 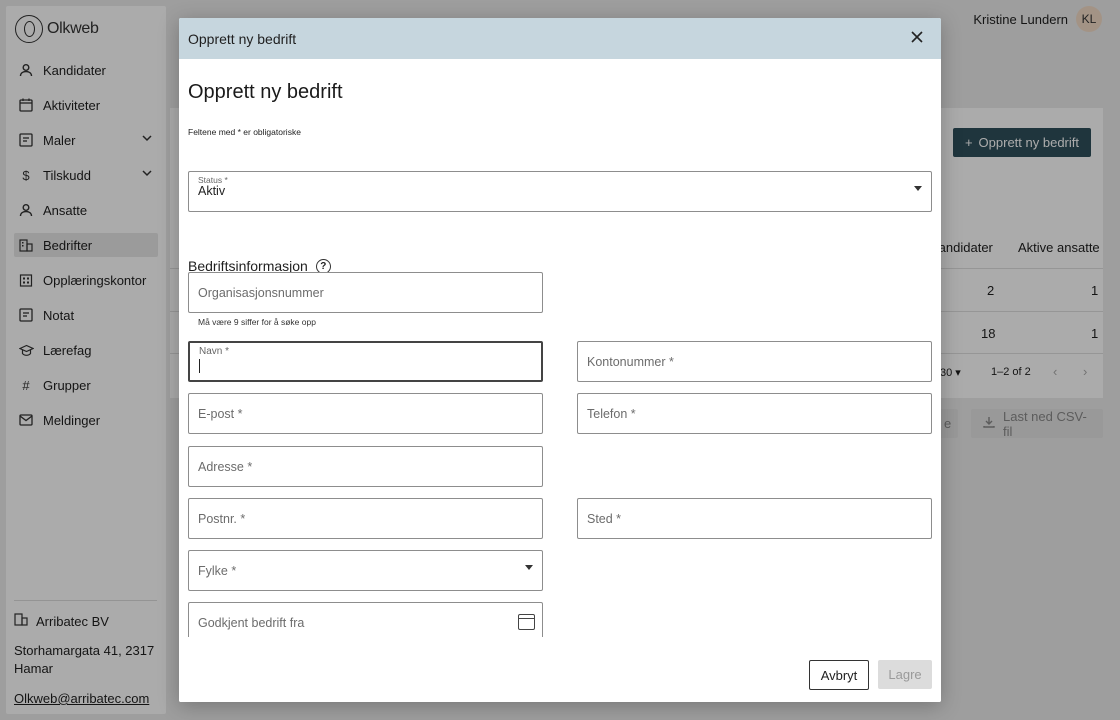 I want to click on dialog-title: Opprett ny bedrift, so click(x=265, y=92).